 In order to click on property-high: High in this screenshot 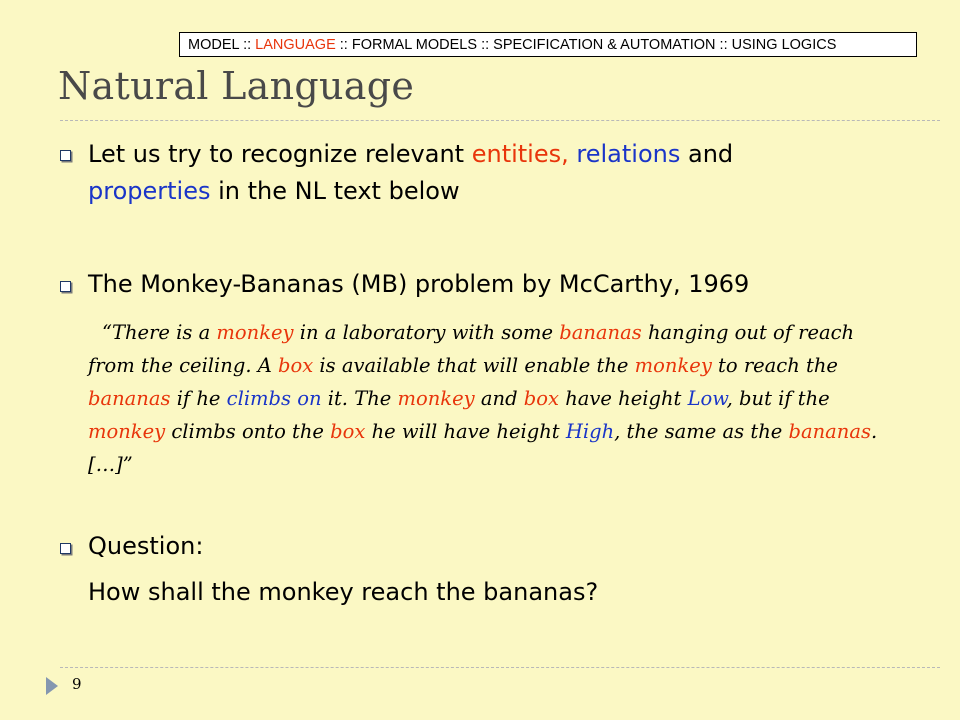, I will do `click(590, 431)`.